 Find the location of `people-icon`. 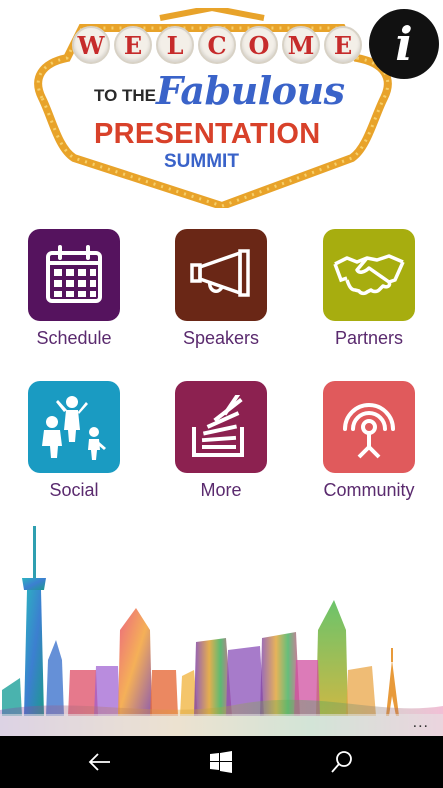

people-icon is located at coordinates (74, 428).